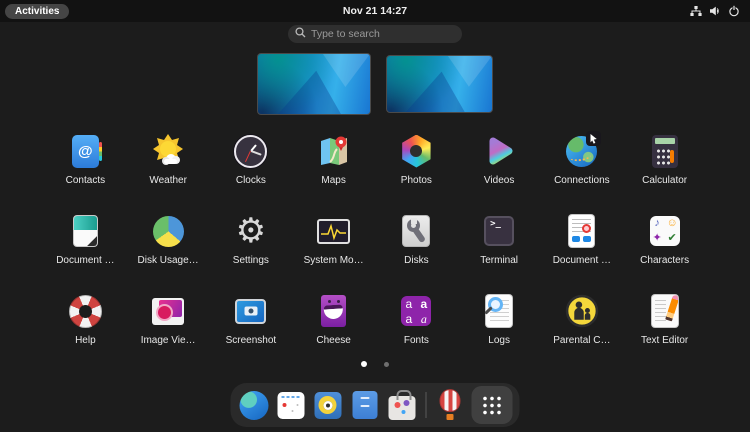 This screenshot has height=432, width=750. I want to click on app-label: Calculator, so click(665, 180).